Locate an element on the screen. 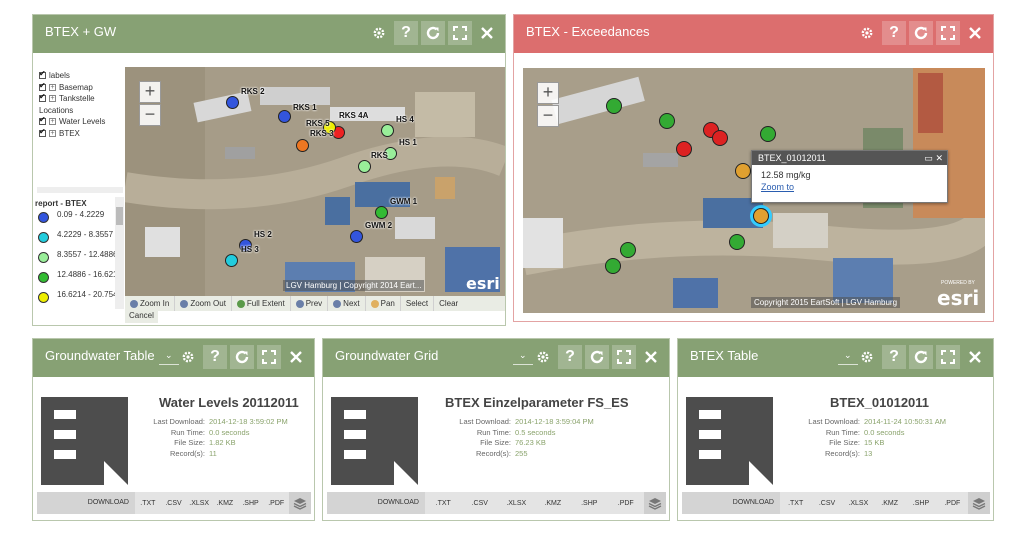 The height and width of the screenshot is (536, 1024). zoom-out-tool: Zoom Out is located at coordinates (203, 303).